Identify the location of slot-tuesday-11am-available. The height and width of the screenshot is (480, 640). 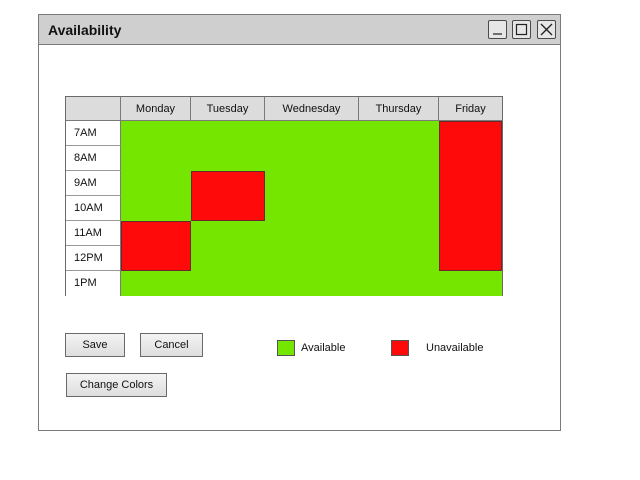
(228, 258).